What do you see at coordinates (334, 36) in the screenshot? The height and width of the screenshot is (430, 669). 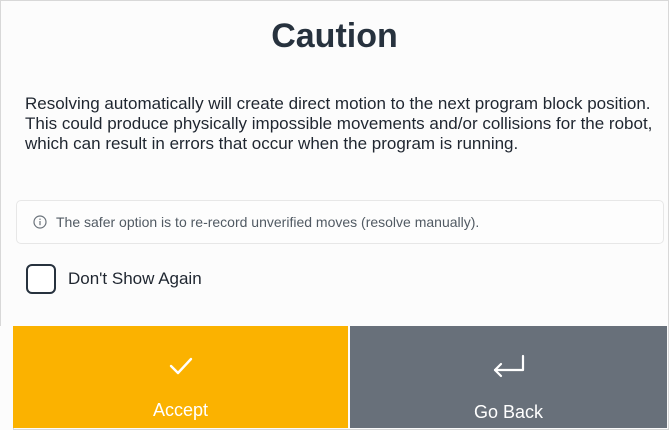 I see `dialog-title: Caution` at bounding box center [334, 36].